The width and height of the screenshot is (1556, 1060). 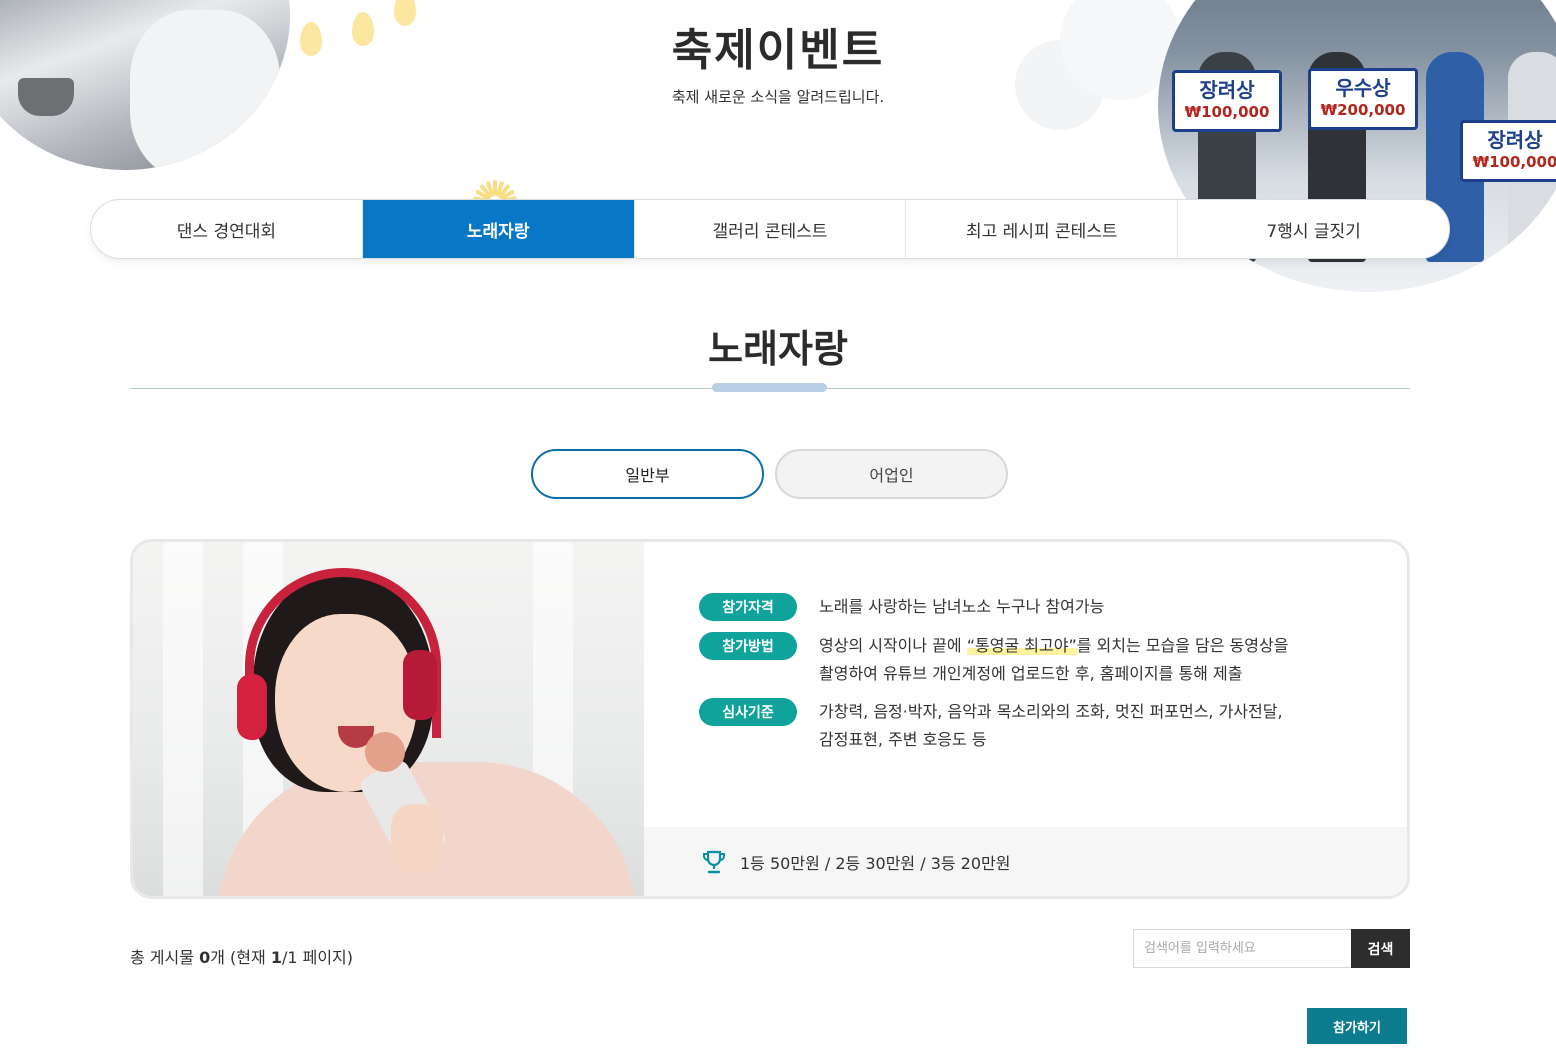 What do you see at coordinates (875, 863) in the screenshot?
I see `prize-text: 1등 50만원 / 2등 30만원 / 3등 20만원` at bounding box center [875, 863].